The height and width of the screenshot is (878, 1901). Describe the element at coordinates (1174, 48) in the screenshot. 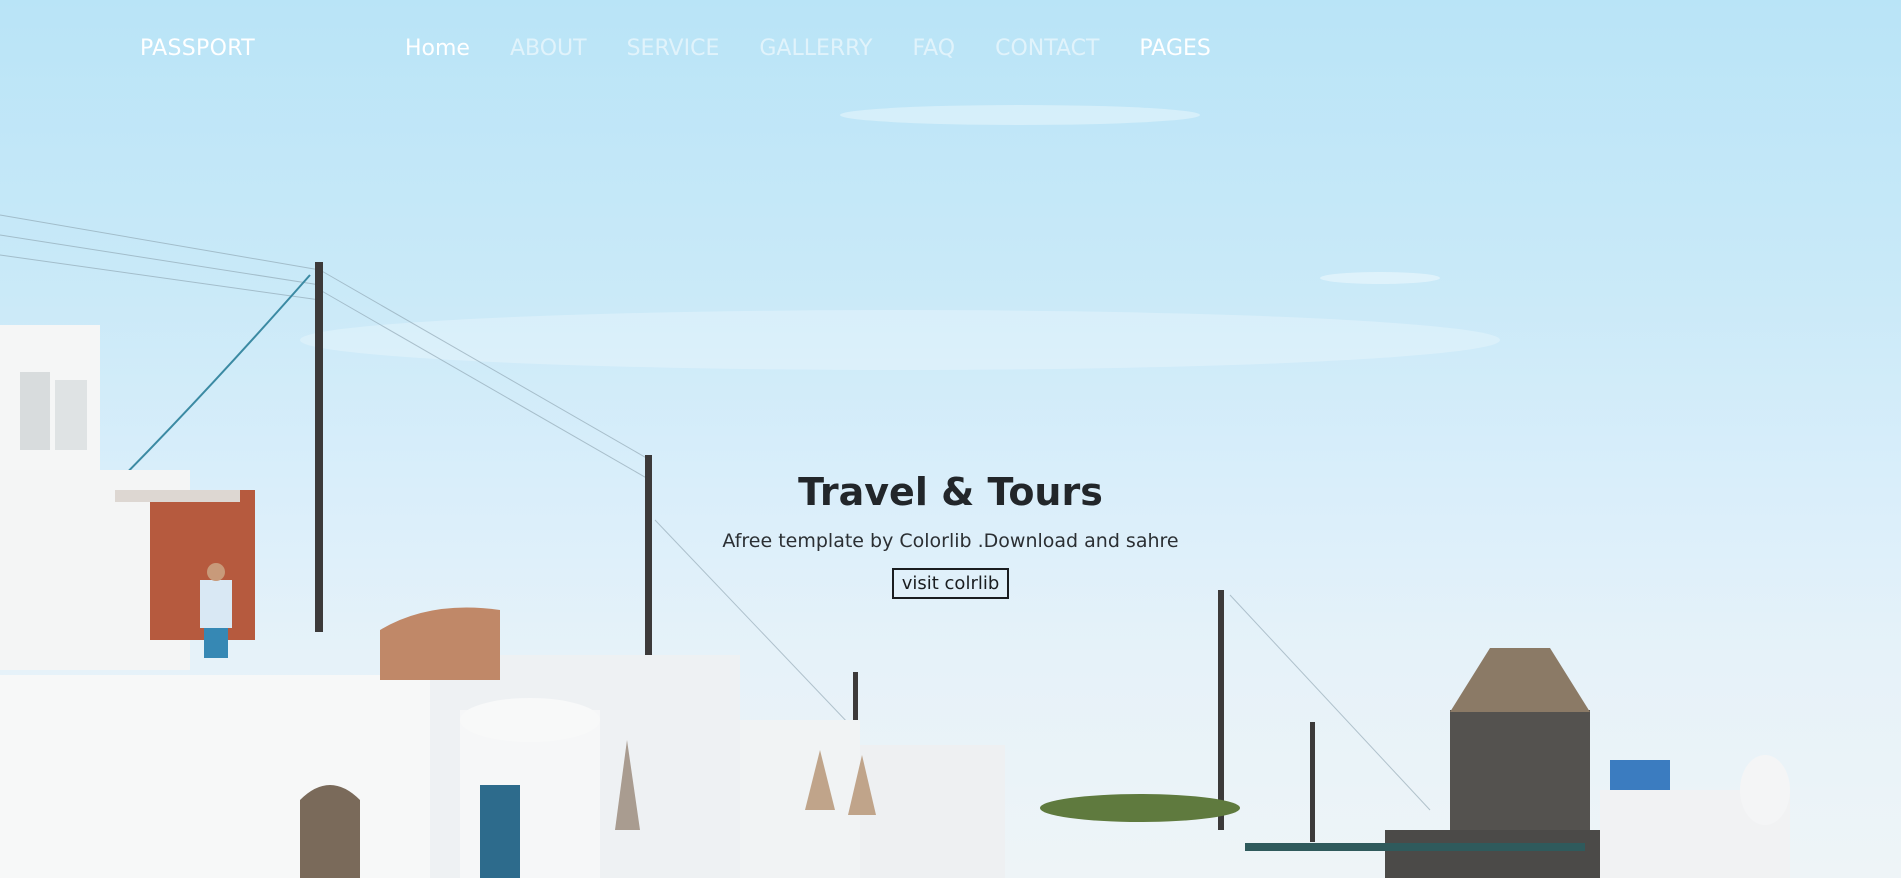

I see `nav-item-pages: PAGES` at that location.